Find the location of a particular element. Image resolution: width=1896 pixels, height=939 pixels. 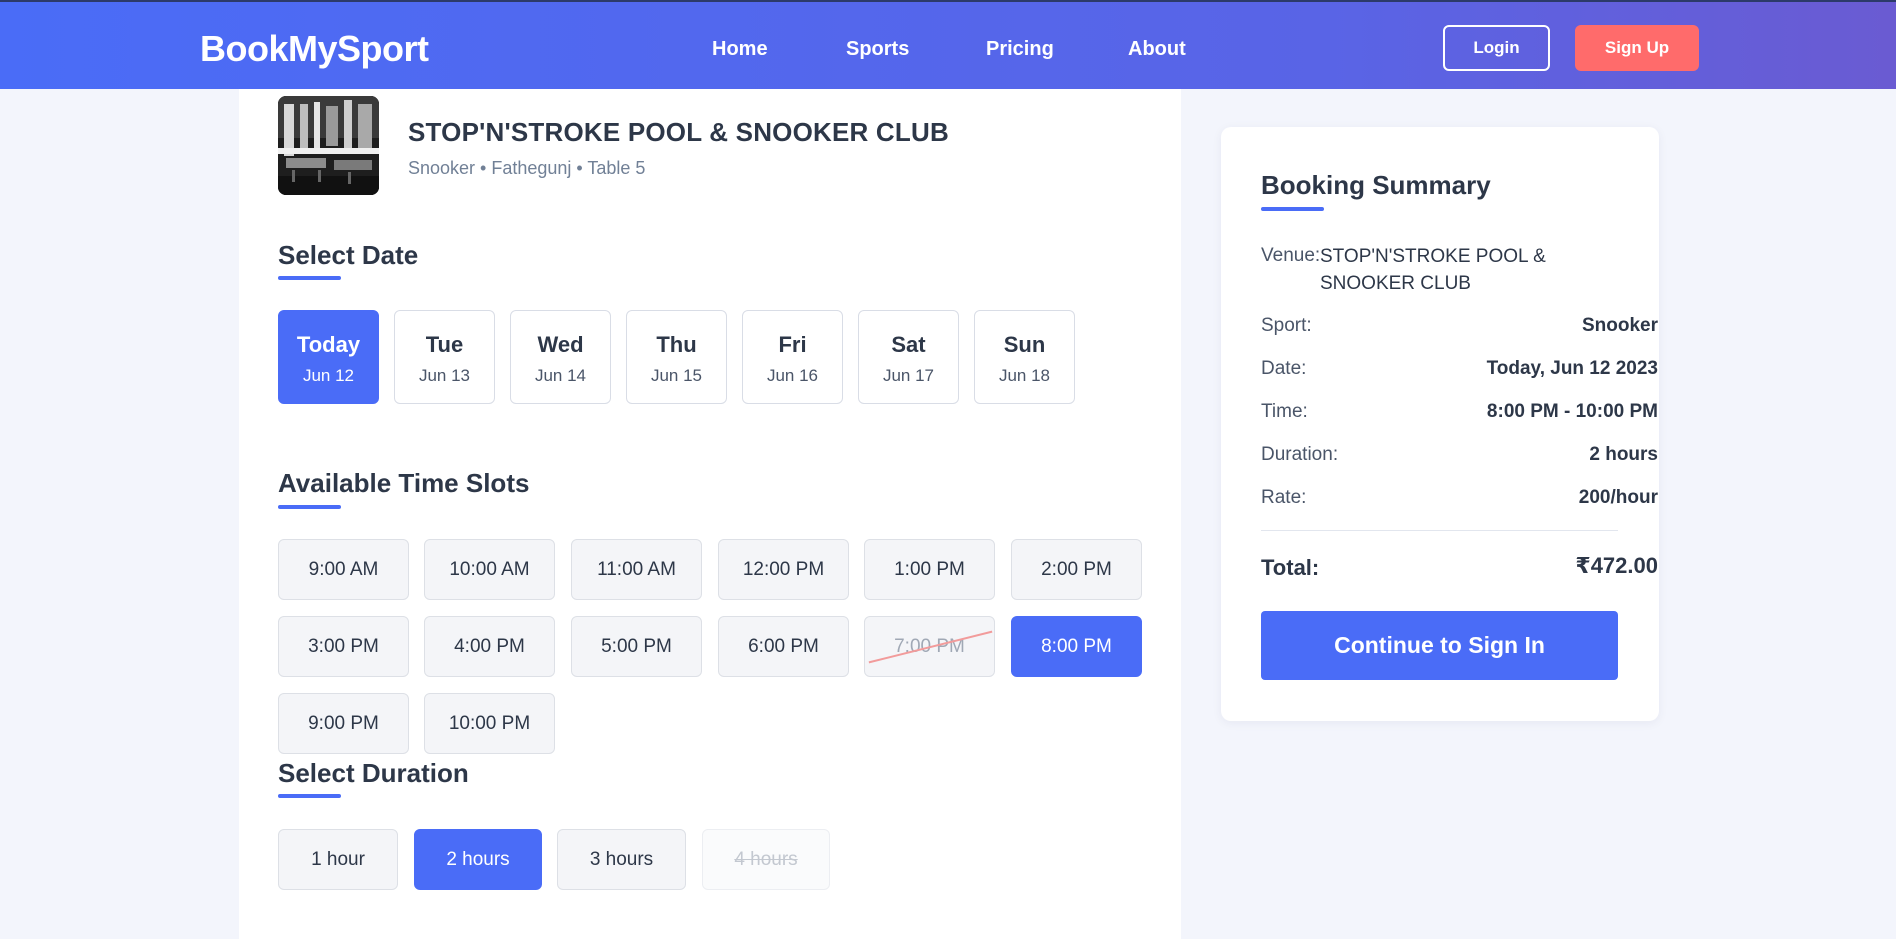

rate-value: 200/hour is located at coordinates (1618, 497).